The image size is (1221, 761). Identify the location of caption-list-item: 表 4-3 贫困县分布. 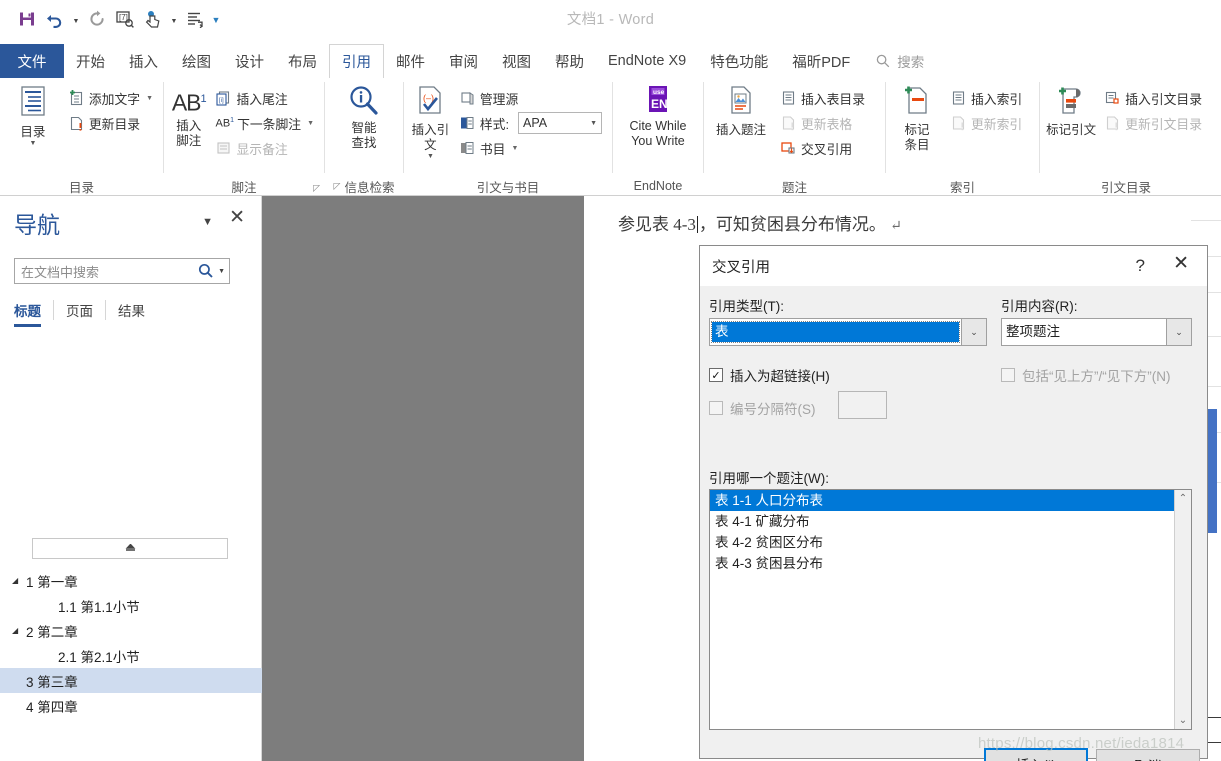
(942, 563).